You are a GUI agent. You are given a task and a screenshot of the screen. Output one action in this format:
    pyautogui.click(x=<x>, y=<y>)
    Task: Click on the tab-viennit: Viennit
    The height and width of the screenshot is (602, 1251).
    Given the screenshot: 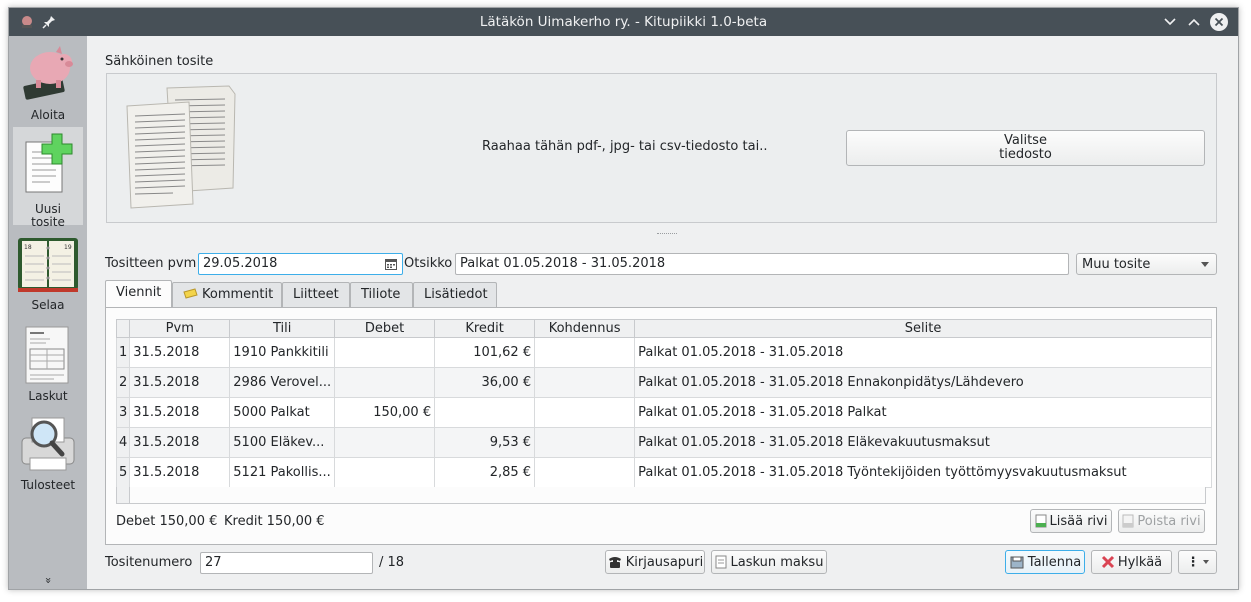 What is the action you would take?
    pyautogui.click(x=138, y=294)
    